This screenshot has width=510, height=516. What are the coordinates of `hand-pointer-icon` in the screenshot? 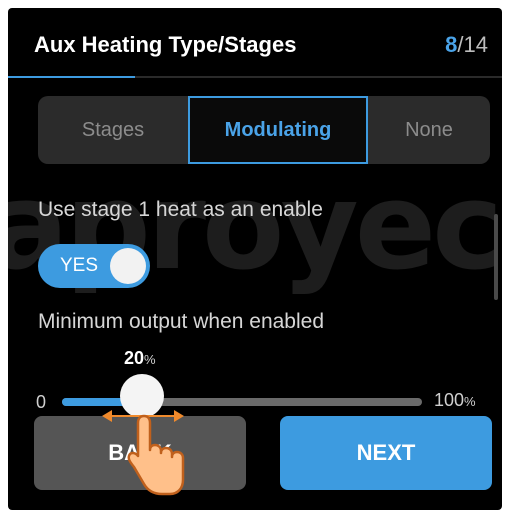 It's located at (156, 455).